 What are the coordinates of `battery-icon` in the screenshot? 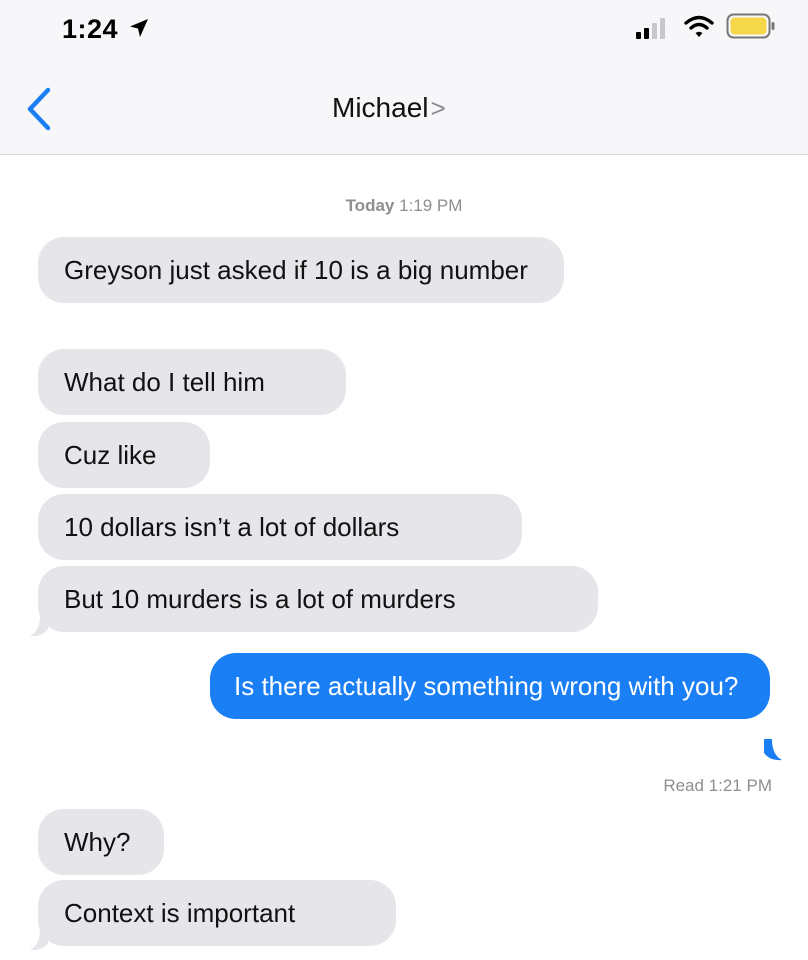 It's located at (750, 26).